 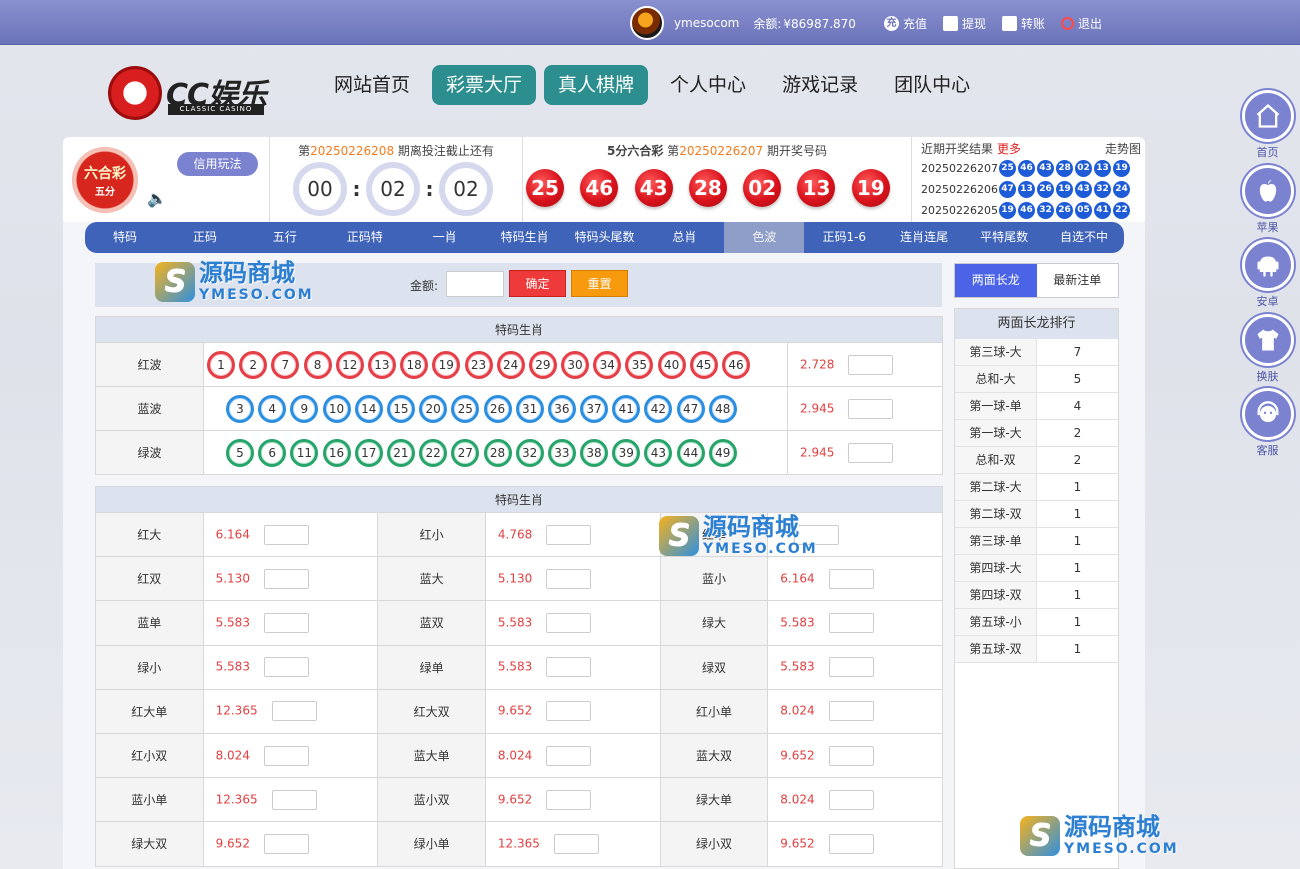 What do you see at coordinates (356, 189) in the screenshot?
I see `colon: :` at bounding box center [356, 189].